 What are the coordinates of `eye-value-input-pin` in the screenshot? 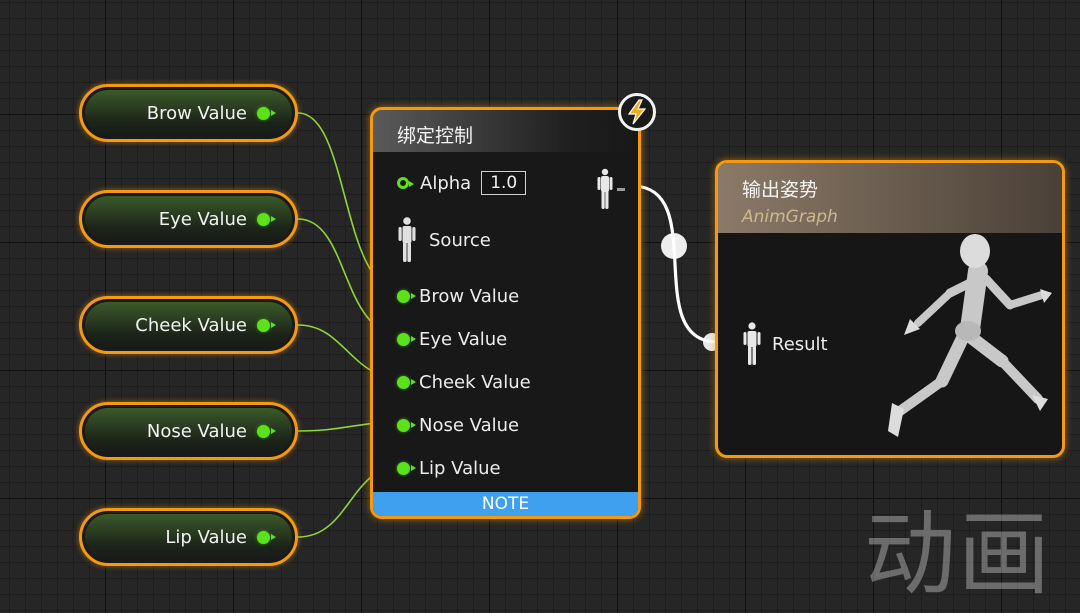 It's located at (406, 339).